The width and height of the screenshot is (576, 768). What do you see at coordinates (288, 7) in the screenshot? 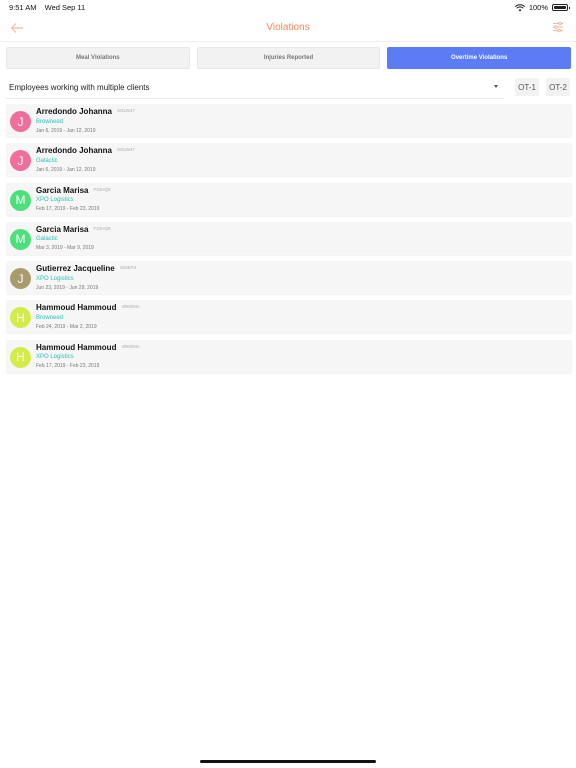
I see `status-bar: 9:51 AM Wed Sep 11 100%` at bounding box center [288, 7].